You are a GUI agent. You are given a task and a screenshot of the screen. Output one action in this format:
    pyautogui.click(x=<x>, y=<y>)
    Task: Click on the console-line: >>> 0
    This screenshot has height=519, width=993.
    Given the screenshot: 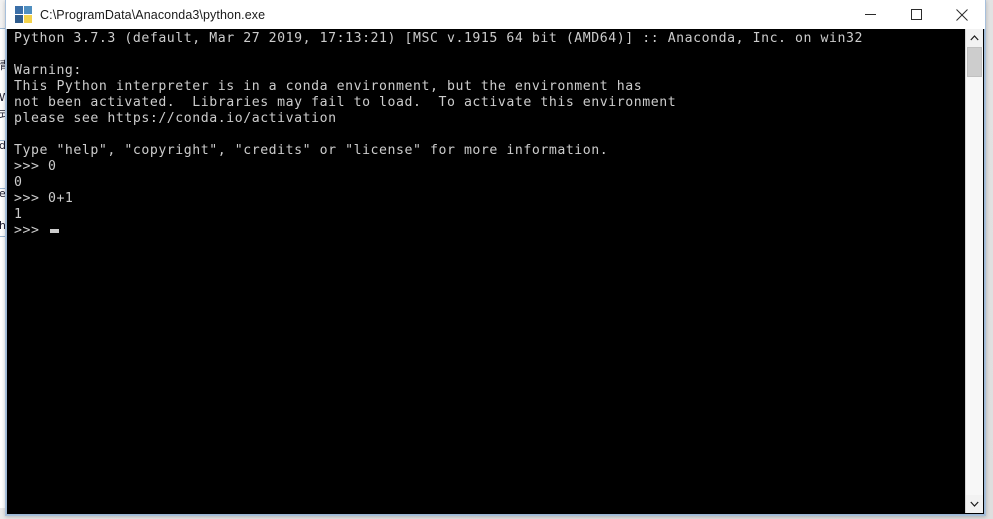 What is the action you would take?
    pyautogui.click(x=35, y=166)
    